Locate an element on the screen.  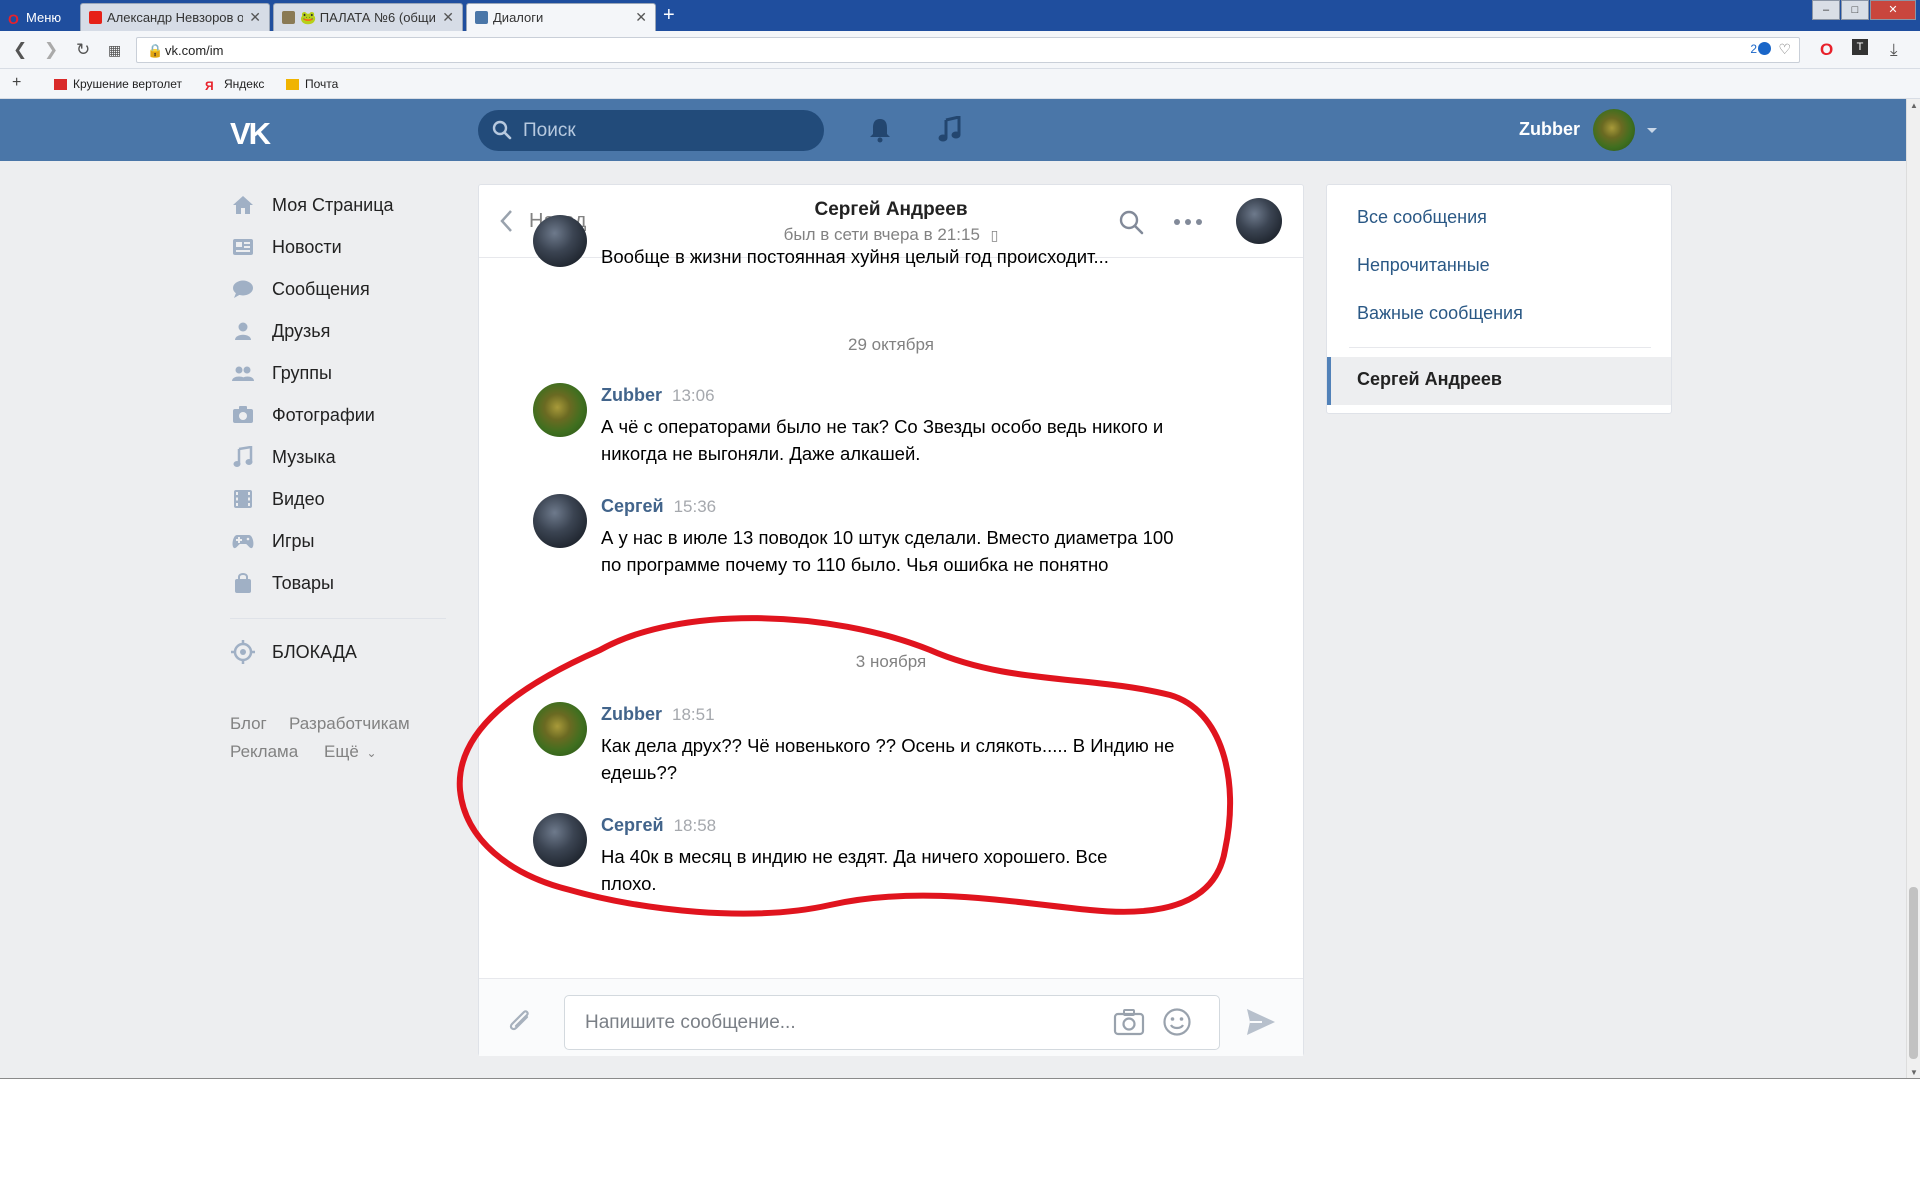
home-icon is located at coordinates (243, 205).